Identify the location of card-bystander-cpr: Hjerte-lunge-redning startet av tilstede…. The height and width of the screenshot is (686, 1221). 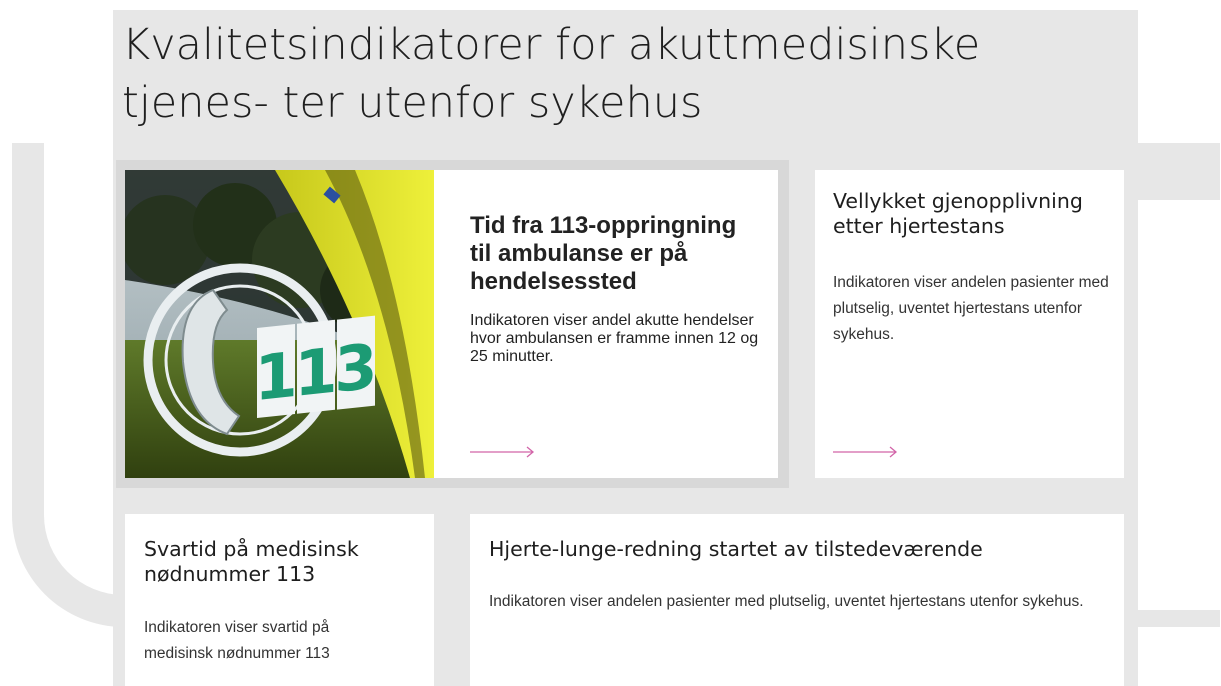
(797, 600).